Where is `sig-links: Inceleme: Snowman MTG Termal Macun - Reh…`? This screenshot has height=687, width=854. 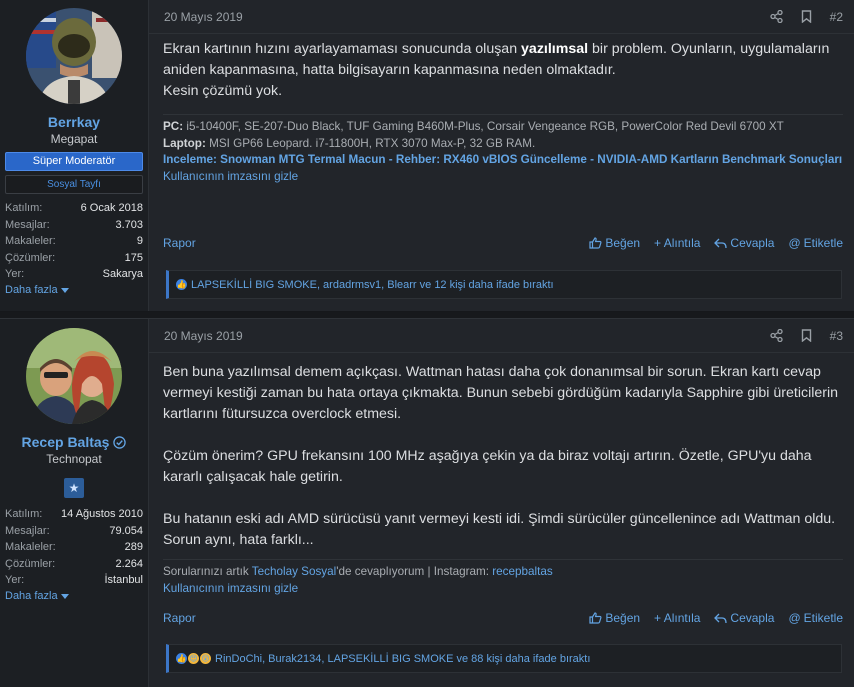 sig-links: Inceleme: Snowman MTG Termal Macun - Reh… is located at coordinates (503, 159).